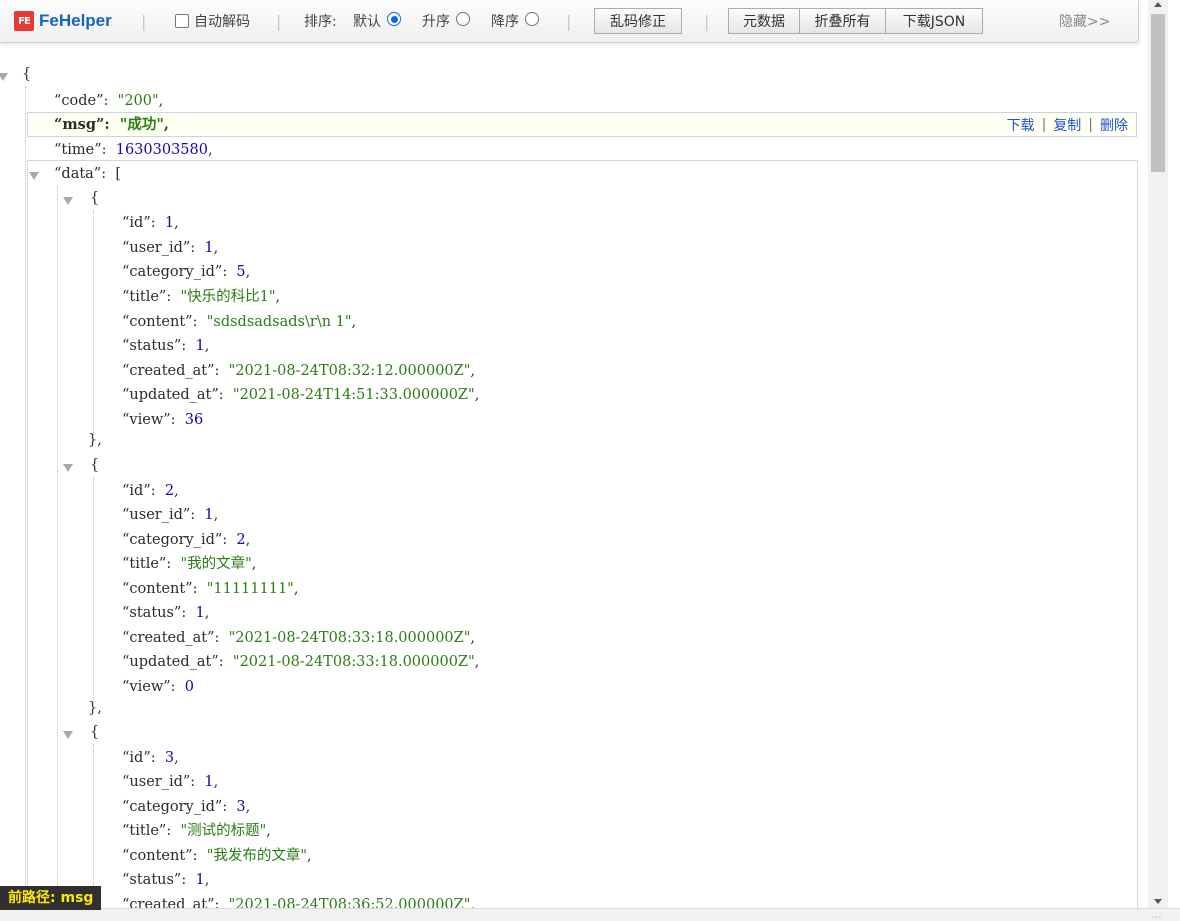 Image resolution: width=1180 pixels, height=921 pixels. Describe the element at coordinates (1021, 125) in the screenshot. I see `row-download-link: 下载` at that location.